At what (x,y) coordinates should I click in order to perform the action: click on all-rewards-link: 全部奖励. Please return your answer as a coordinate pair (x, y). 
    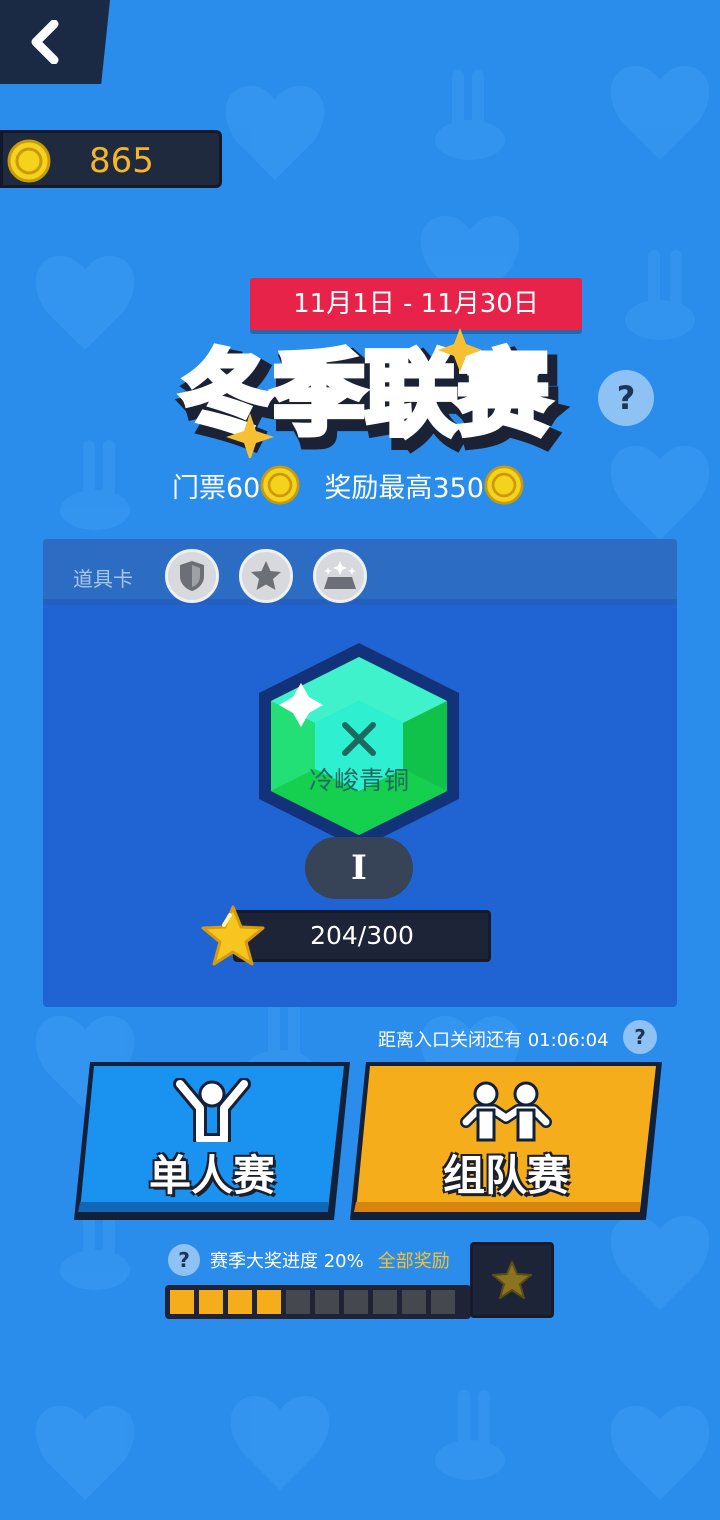
    Looking at the image, I should click on (414, 1260).